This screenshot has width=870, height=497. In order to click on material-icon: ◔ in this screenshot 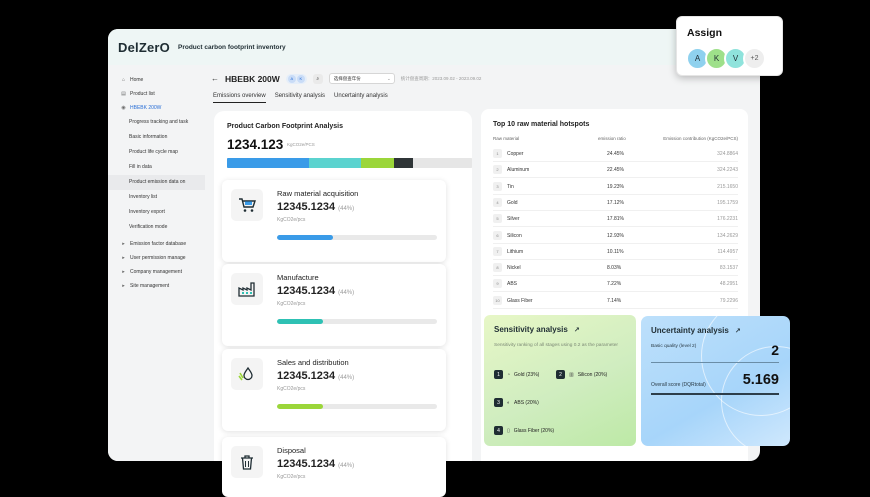, I will do `click(509, 374)`.